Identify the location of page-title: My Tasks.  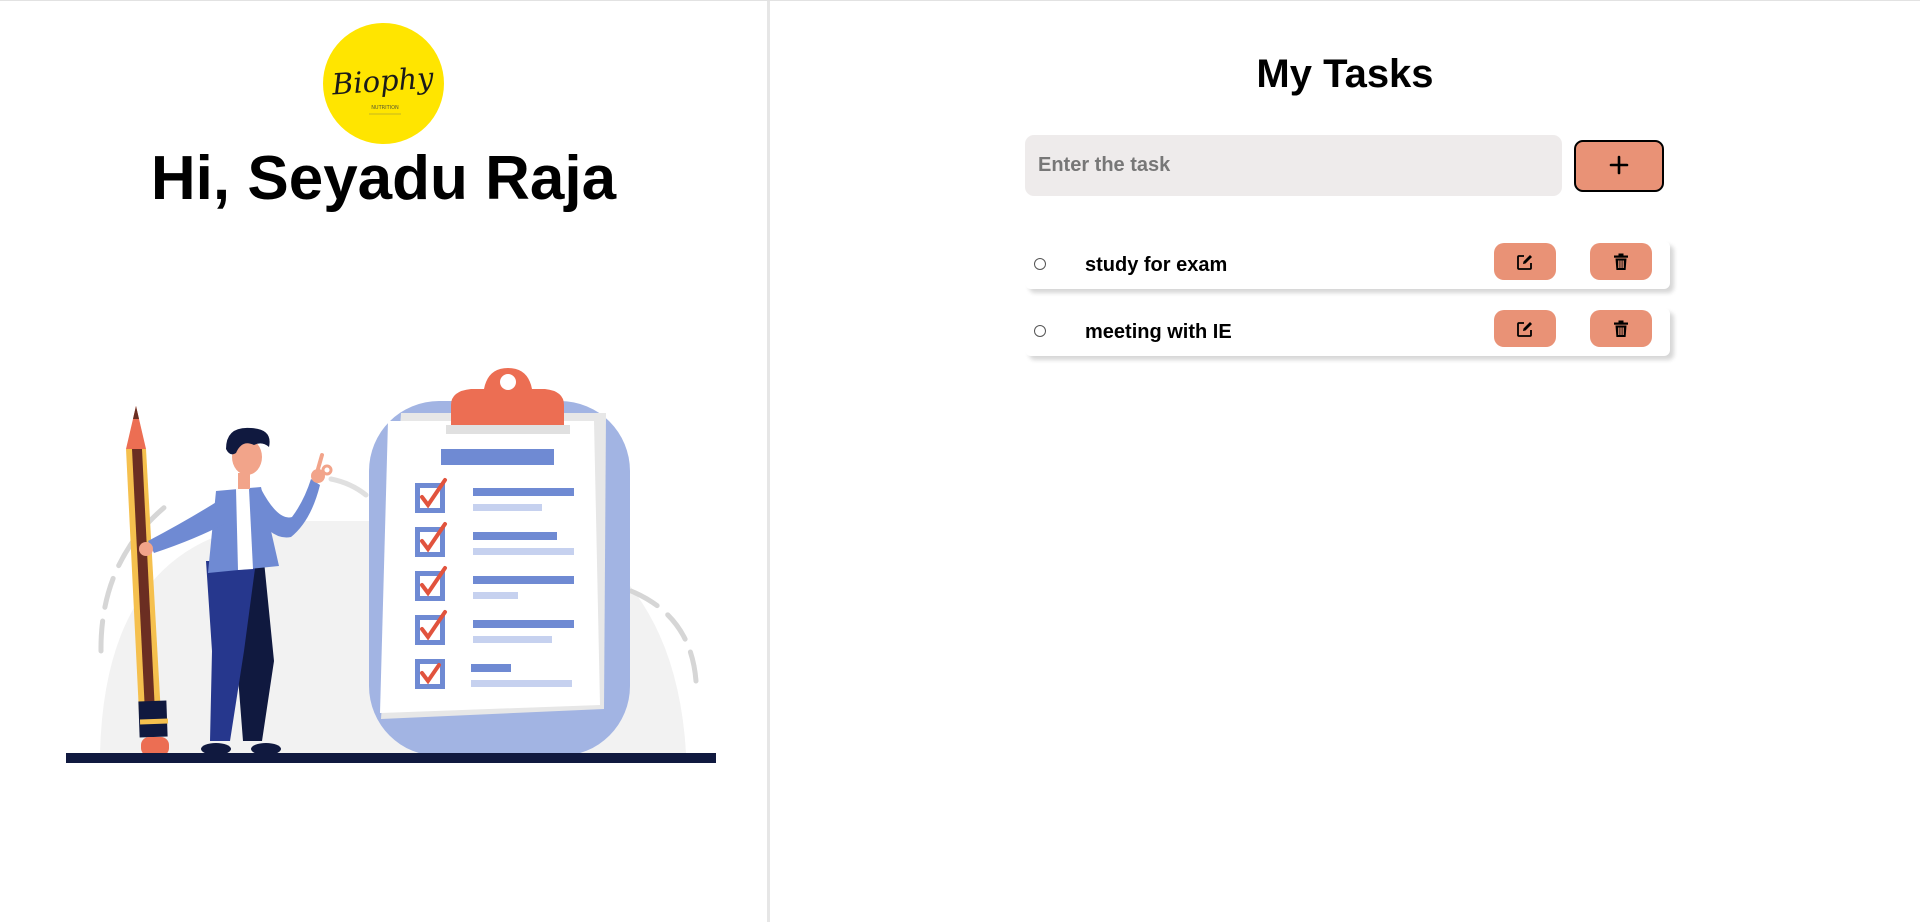
(1345, 74).